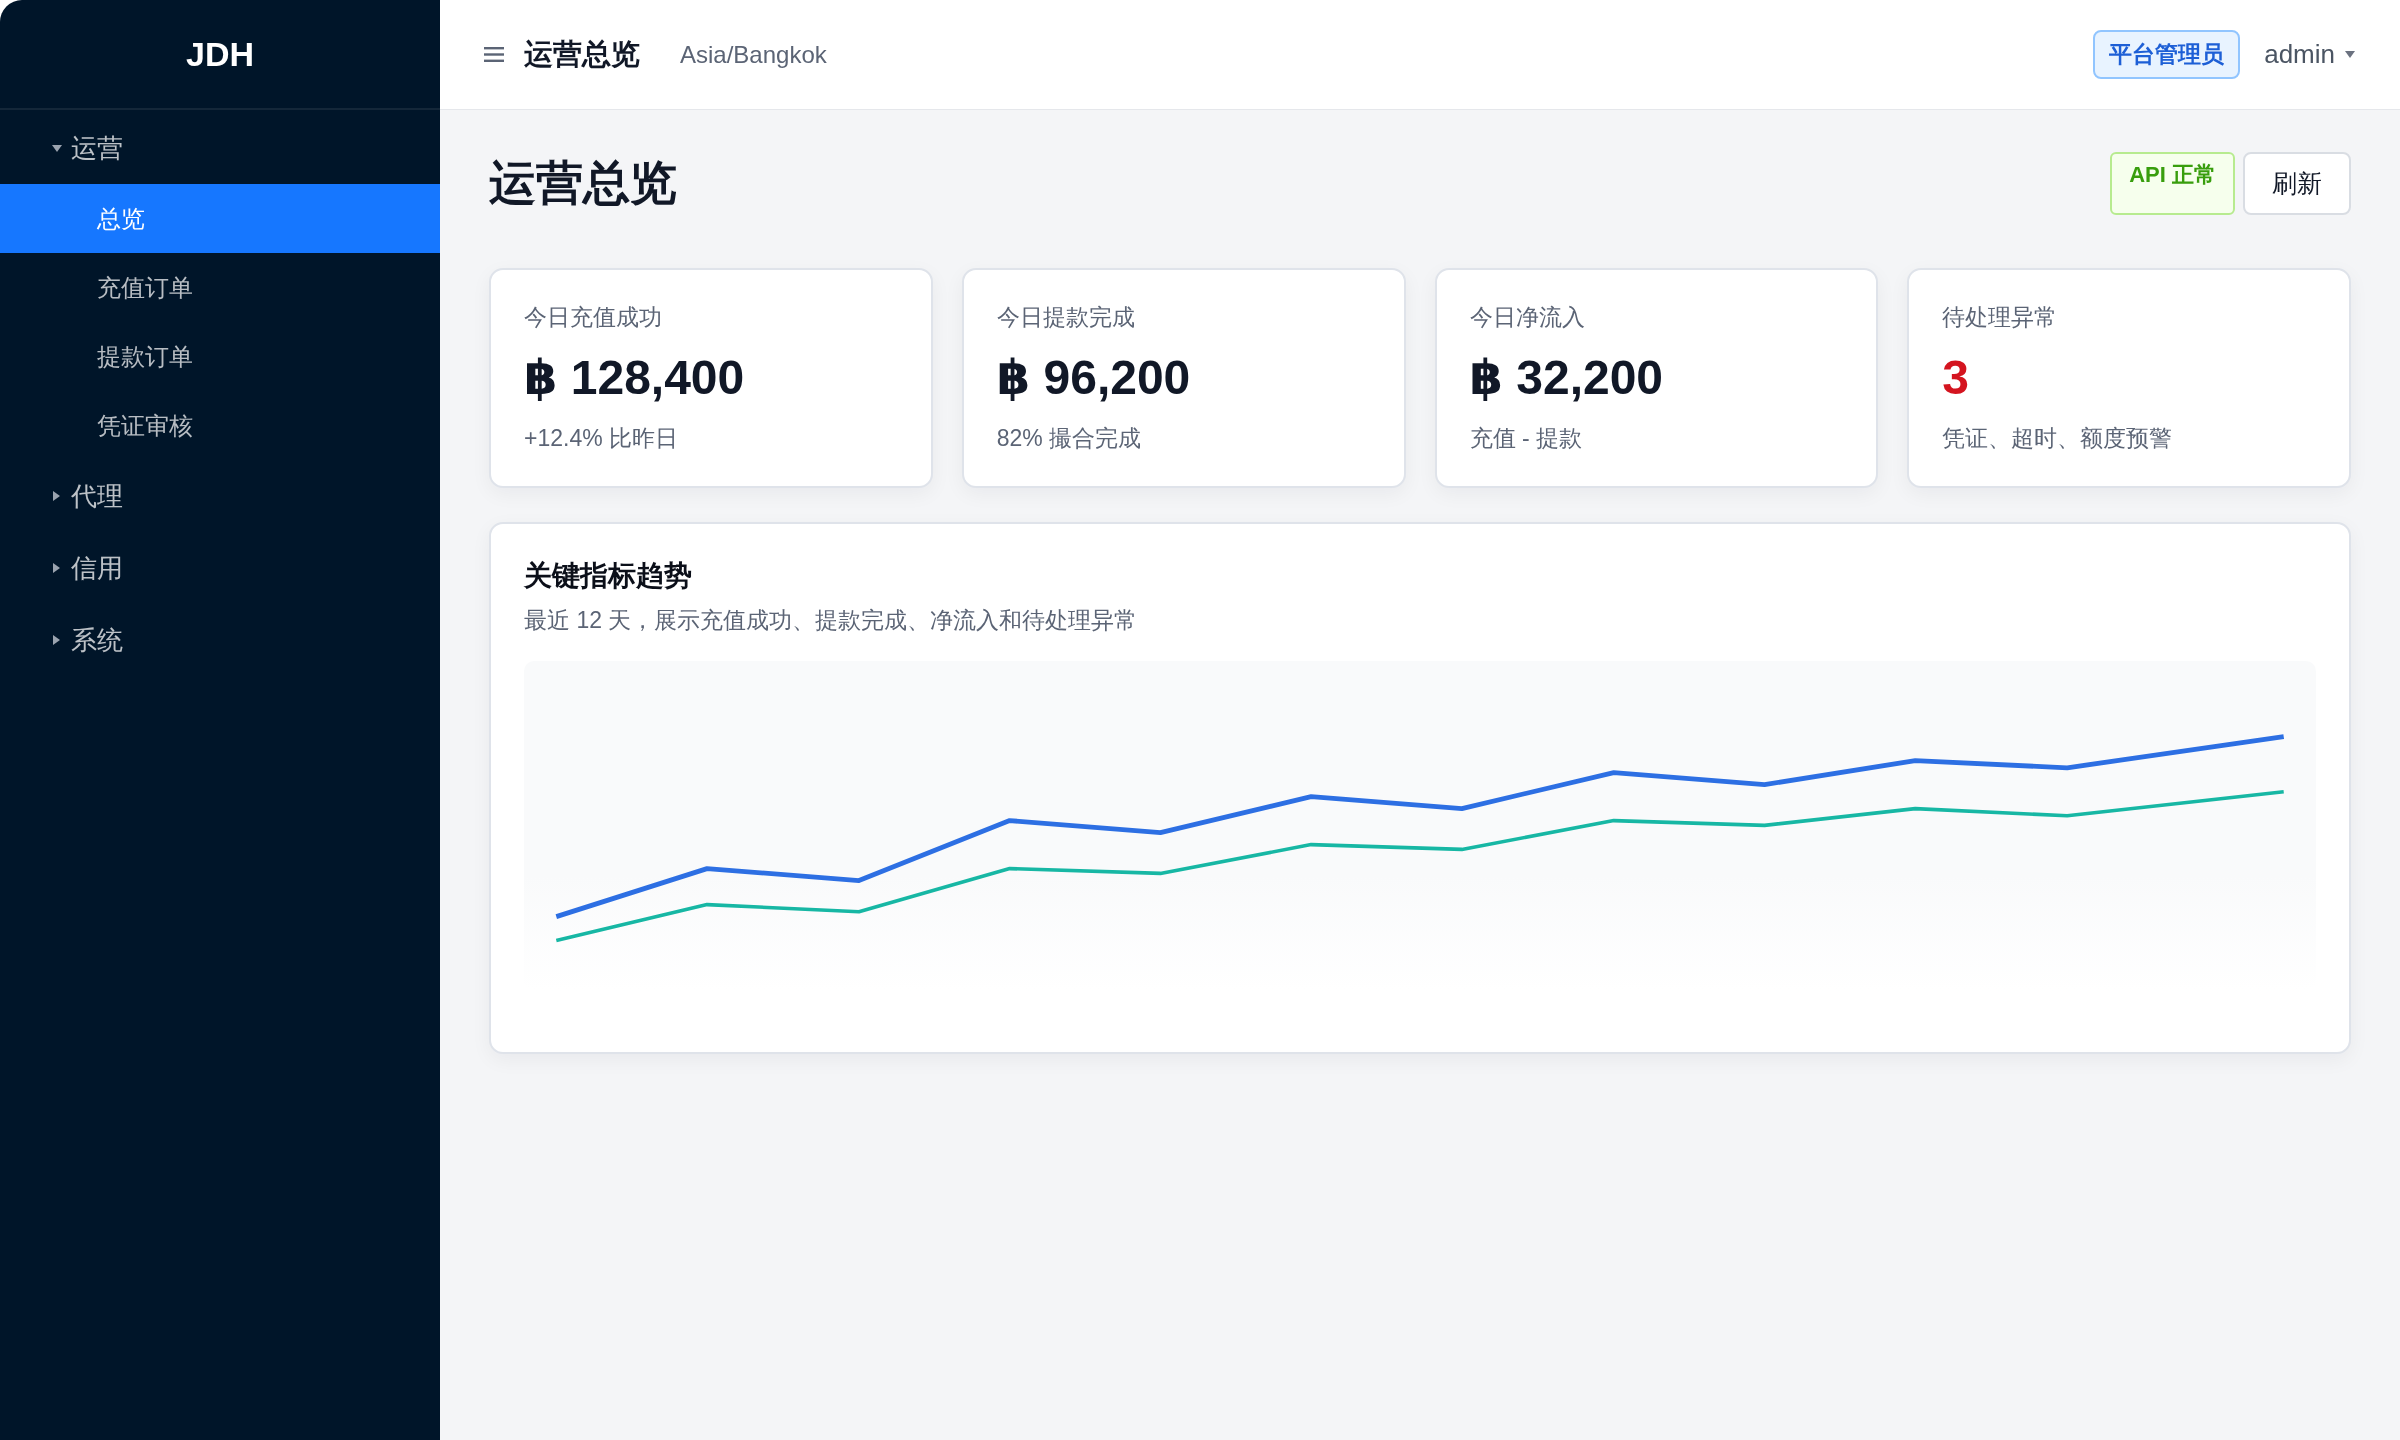 This screenshot has height=1440, width=2400. Describe the element at coordinates (583, 183) in the screenshot. I see `page-heading: 运营总览` at that location.